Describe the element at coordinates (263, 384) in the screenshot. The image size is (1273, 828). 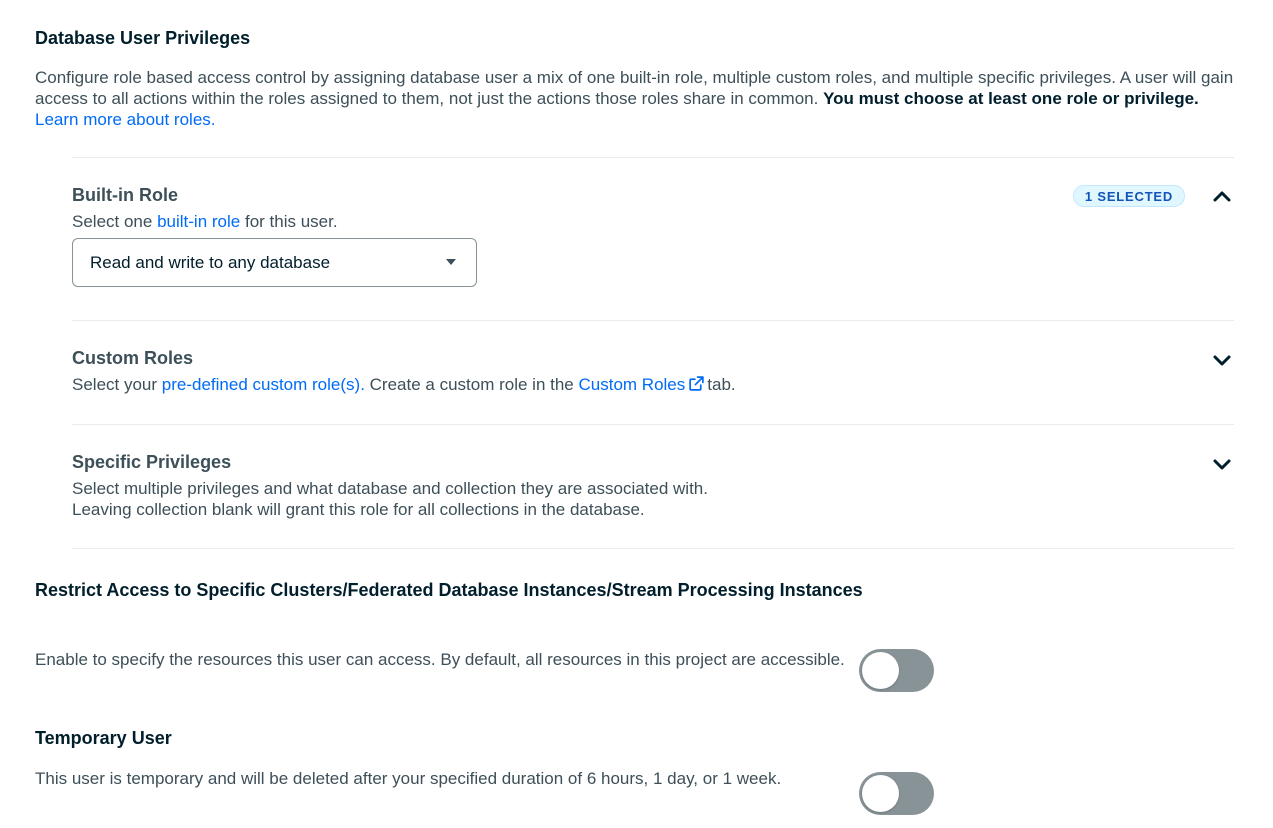
I see `custom-roles-link: pre-defined custom role(s).` at that location.